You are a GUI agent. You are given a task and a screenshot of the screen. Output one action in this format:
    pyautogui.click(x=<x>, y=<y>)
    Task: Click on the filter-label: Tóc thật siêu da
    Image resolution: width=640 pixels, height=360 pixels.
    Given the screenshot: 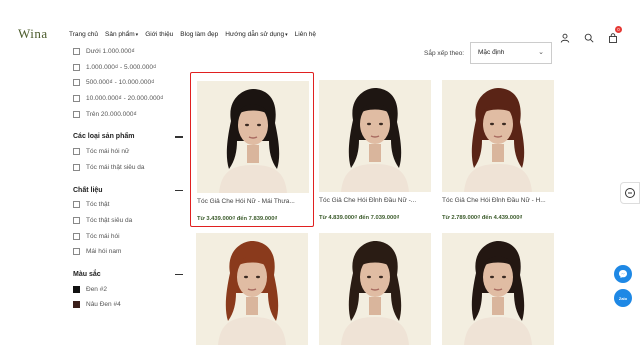 What is the action you would take?
    pyautogui.click(x=109, y=221)
    